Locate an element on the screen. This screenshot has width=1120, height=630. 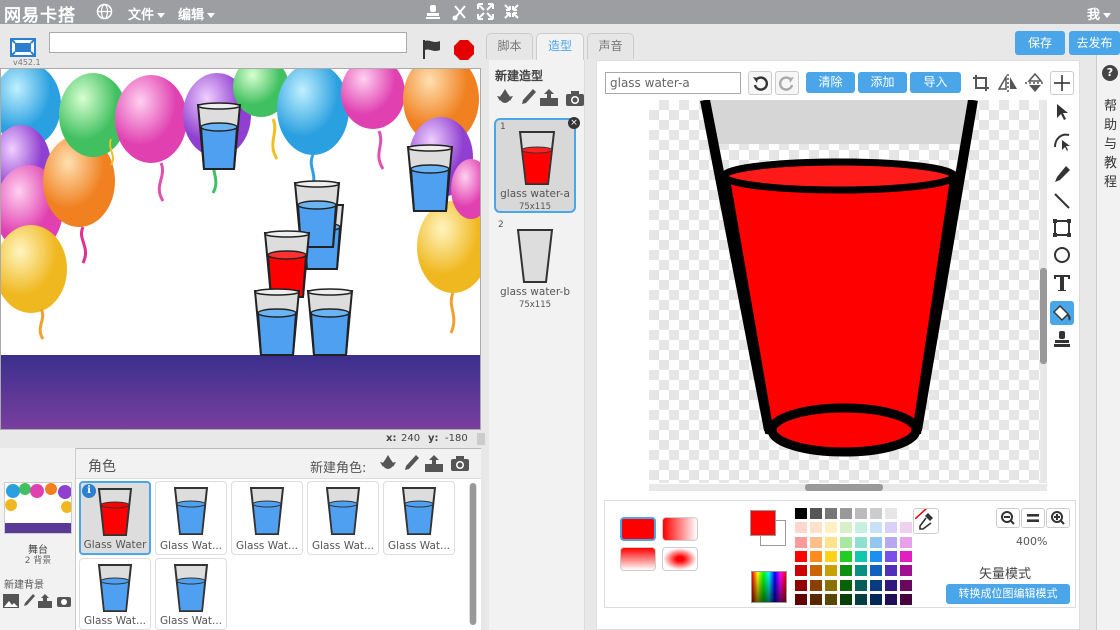
flip-horizontal-icon is located at coordinates (1008, 83).